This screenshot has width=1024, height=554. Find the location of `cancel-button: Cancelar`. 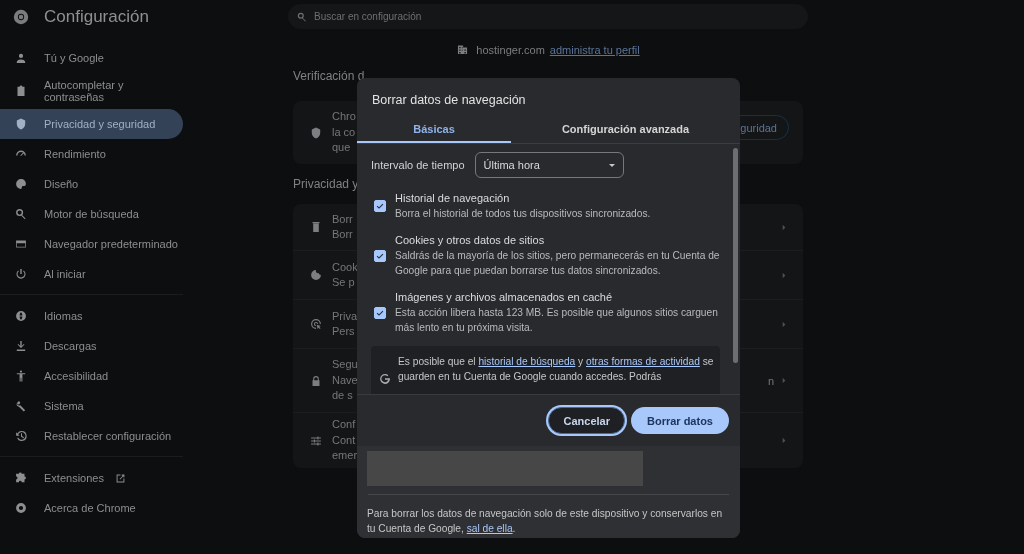

cancel-button: Cancelar is located at coordinates (586, 420).